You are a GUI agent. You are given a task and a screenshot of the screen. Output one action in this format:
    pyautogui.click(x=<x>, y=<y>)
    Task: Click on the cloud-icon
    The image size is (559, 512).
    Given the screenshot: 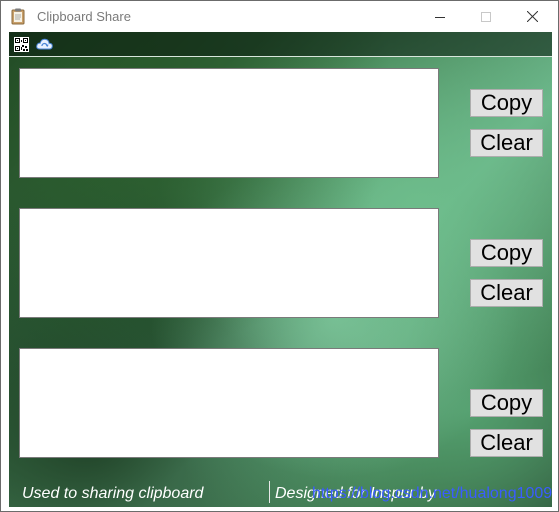 What is the action you would take?
    pyautogui.click(x=44, y=44)
    